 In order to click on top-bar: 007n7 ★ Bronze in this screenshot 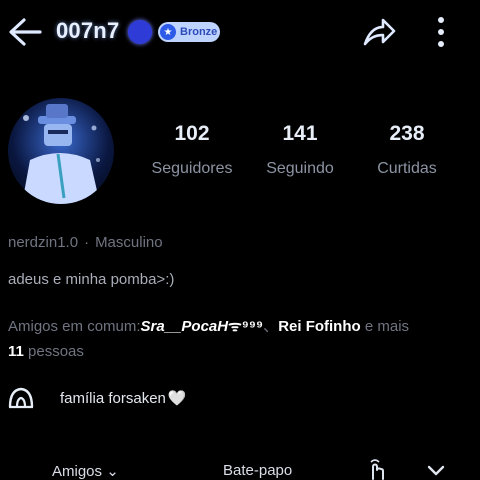, I will do `click(240, 33)`.